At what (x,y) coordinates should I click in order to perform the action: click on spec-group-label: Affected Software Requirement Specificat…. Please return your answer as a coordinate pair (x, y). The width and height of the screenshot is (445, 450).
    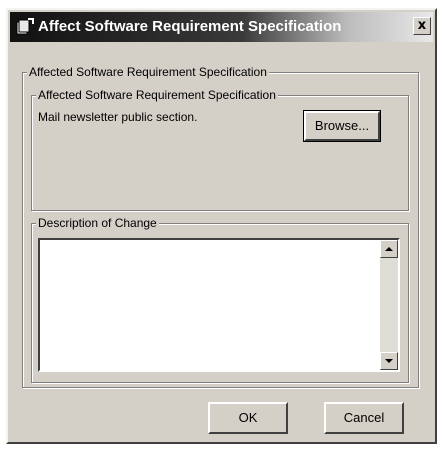
    Looking at the image, I should click on (157, 95).